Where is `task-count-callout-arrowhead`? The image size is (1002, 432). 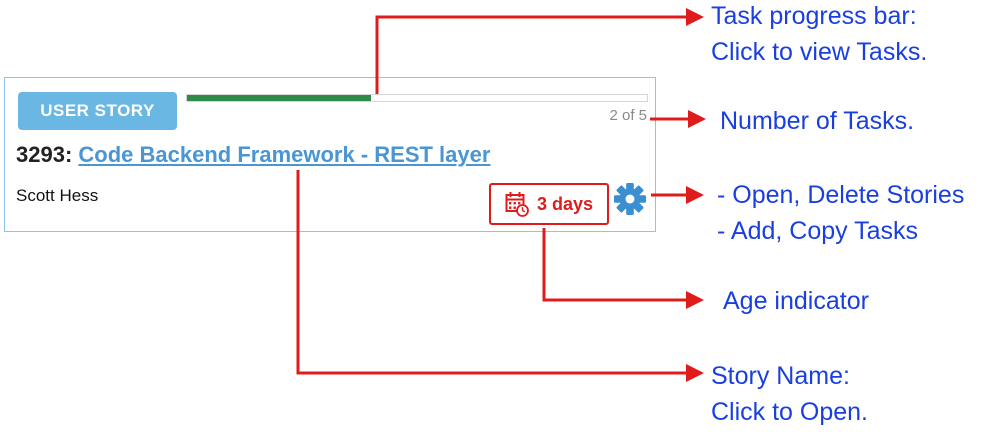 task-count-callout-arrowhead is located at coordinates (697, 119).